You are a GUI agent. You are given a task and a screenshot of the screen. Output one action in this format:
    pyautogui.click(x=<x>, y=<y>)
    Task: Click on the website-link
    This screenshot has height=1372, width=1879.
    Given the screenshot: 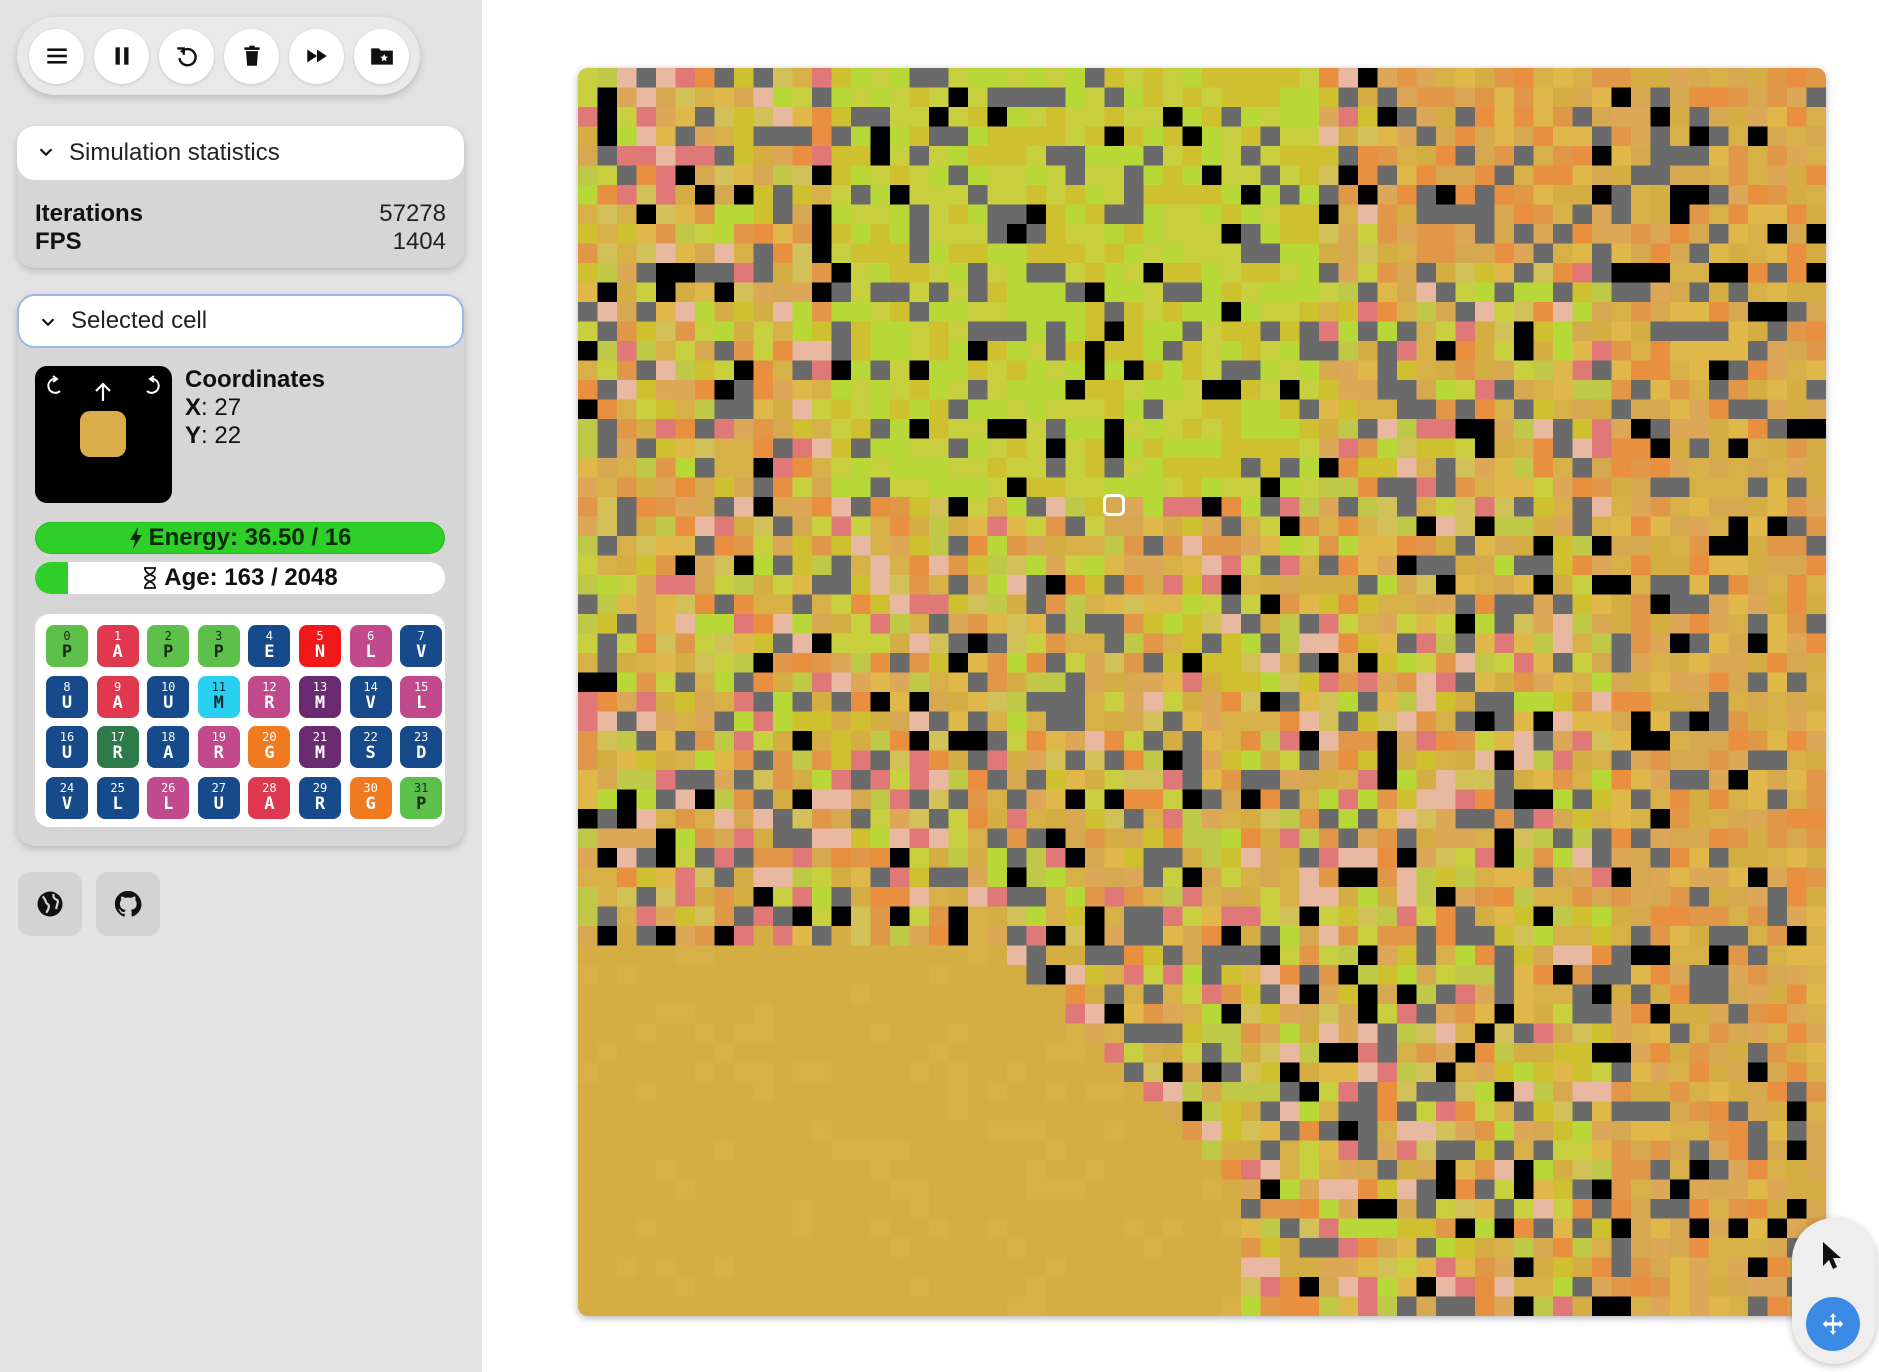 What is the action you would take?
    pyautogui.click(x=50, y=904)
    